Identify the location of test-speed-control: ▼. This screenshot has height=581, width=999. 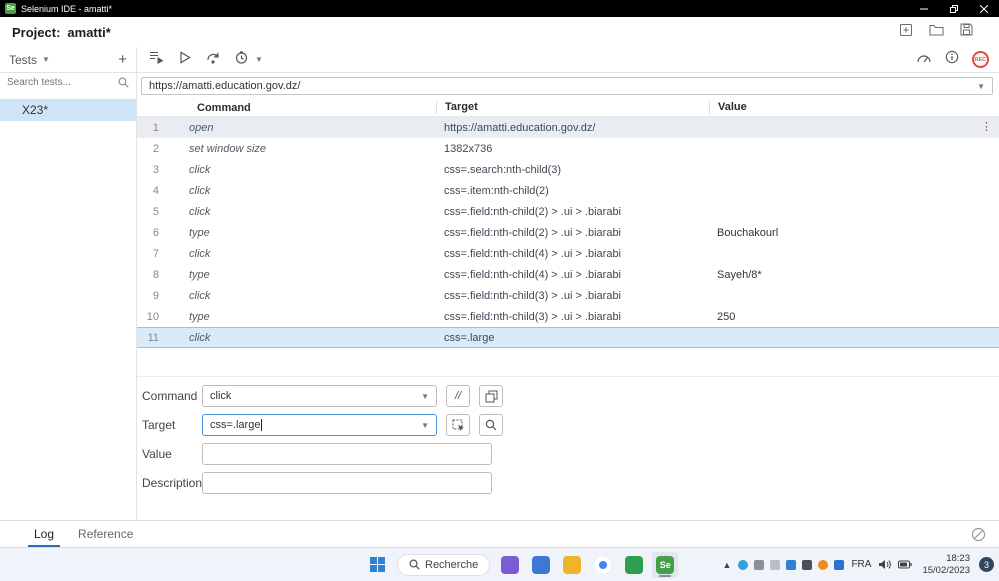
(249, 59).